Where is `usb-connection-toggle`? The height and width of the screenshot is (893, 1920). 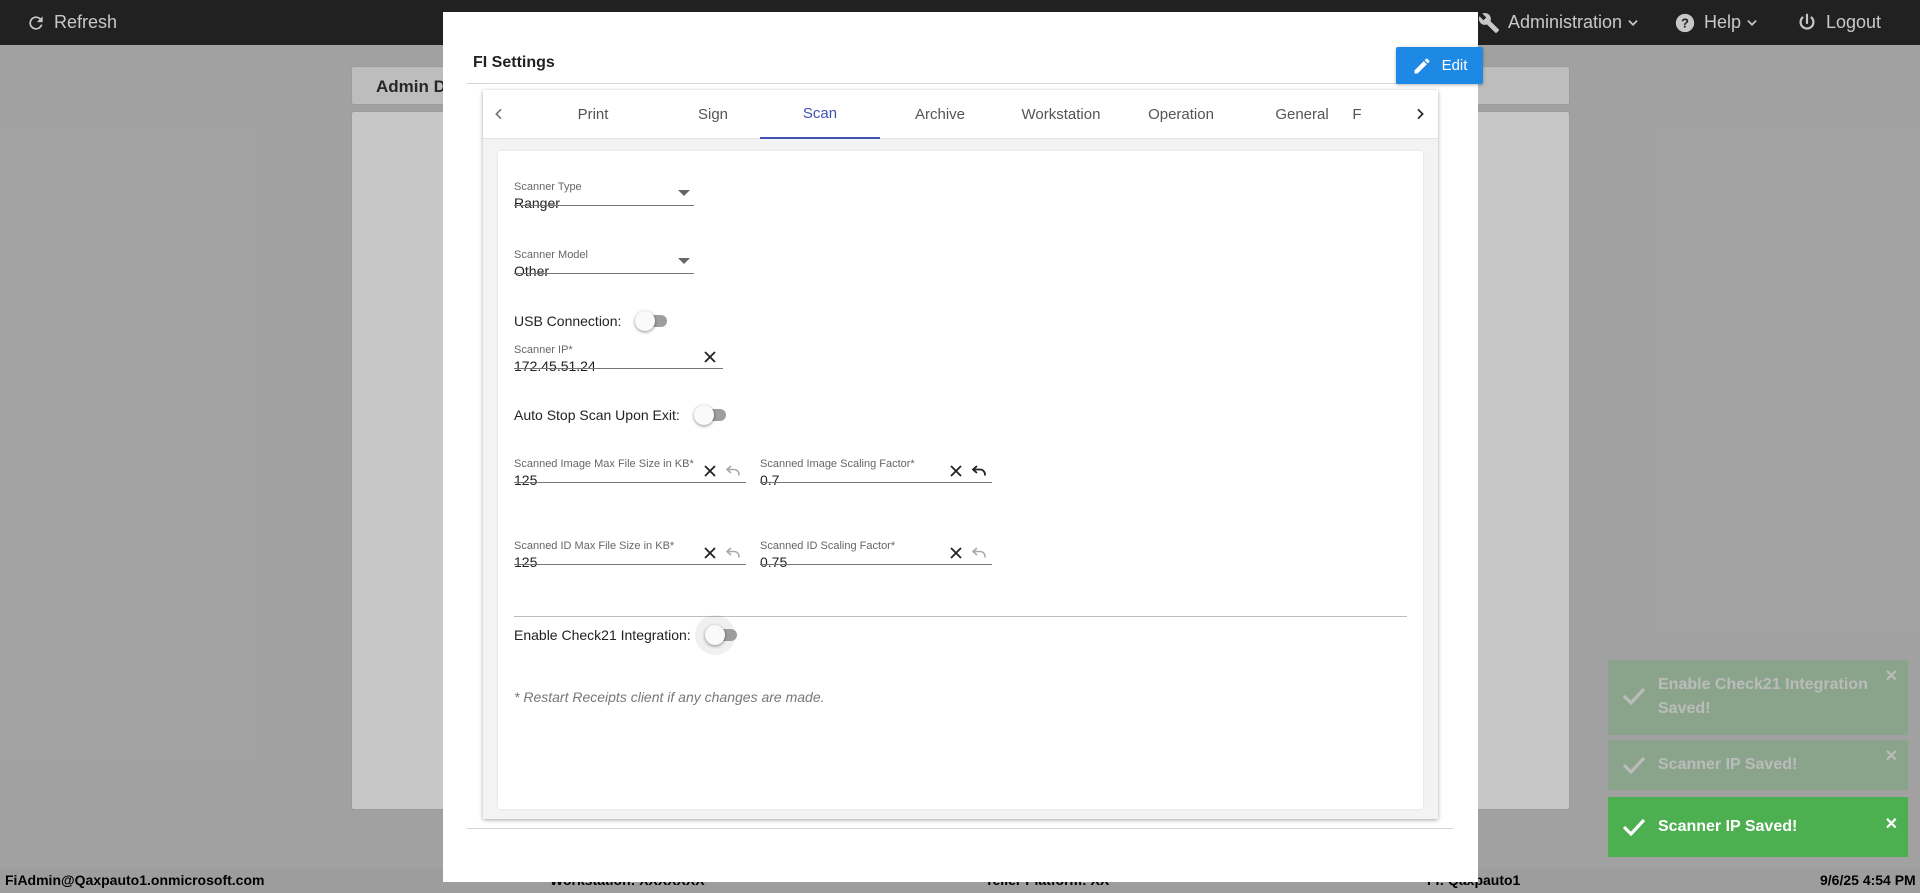
usb-connection-toggle is located at coordinates (653, 321).